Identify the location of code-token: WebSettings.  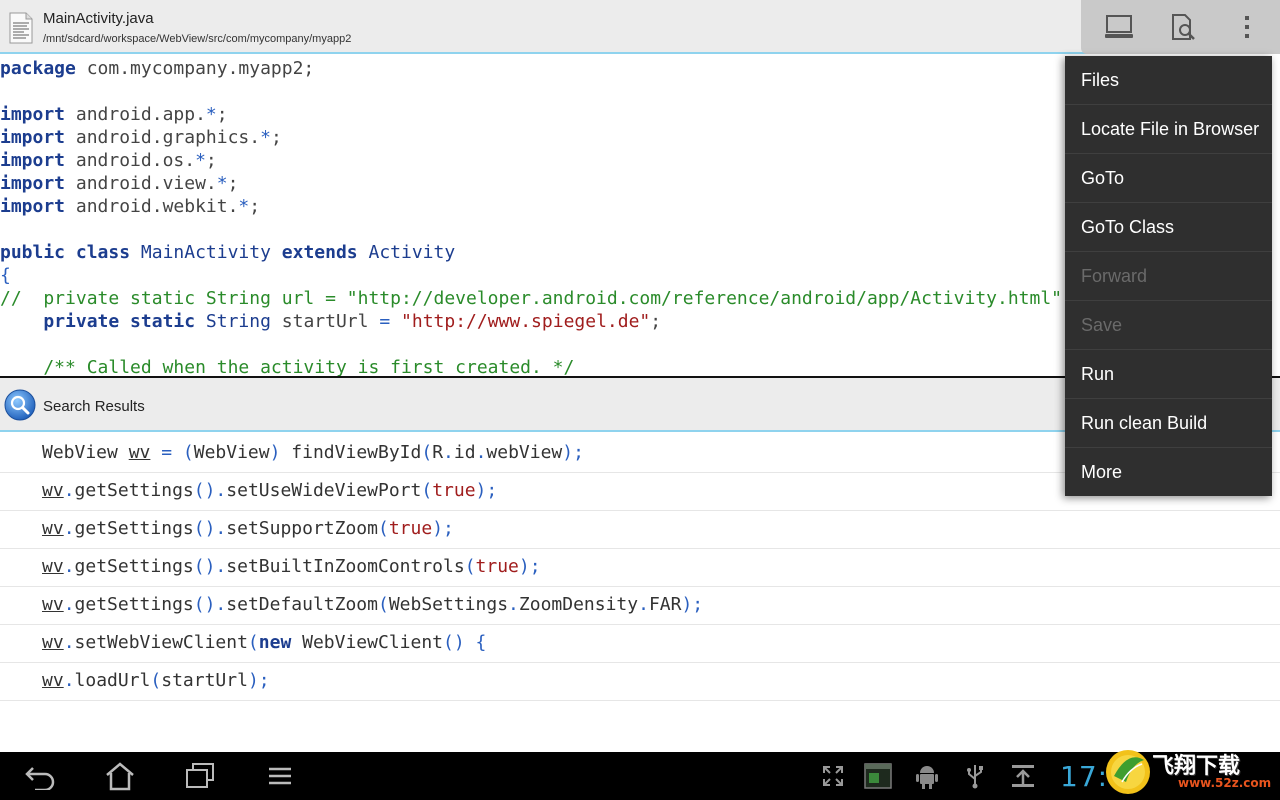
(448, 604).